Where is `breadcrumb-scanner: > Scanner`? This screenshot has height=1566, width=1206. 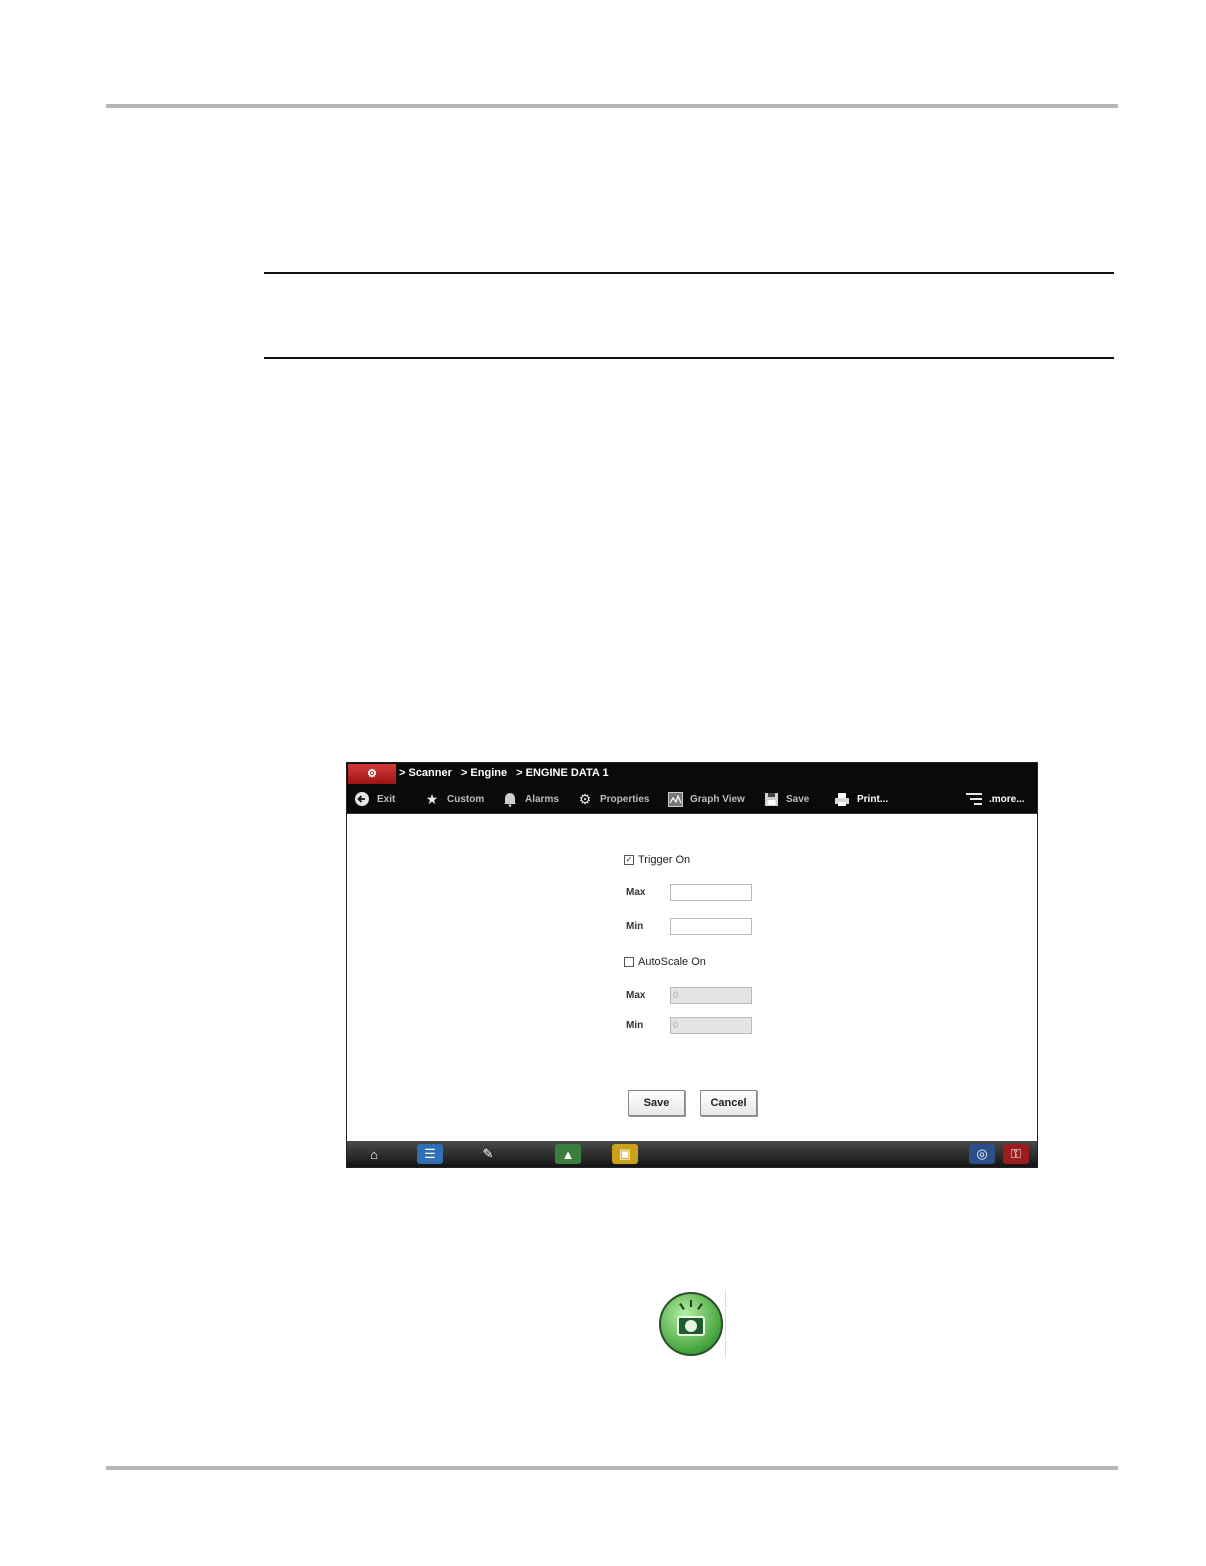 breadcrumb-scanner: > Scanner is located at coordinates (425, 773).